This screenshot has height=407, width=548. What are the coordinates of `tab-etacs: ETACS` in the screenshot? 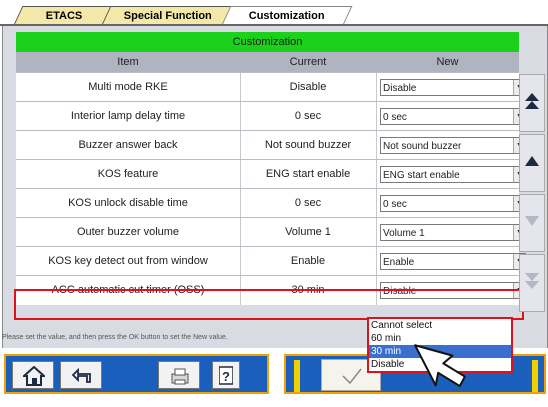 It's located at (64, 15).